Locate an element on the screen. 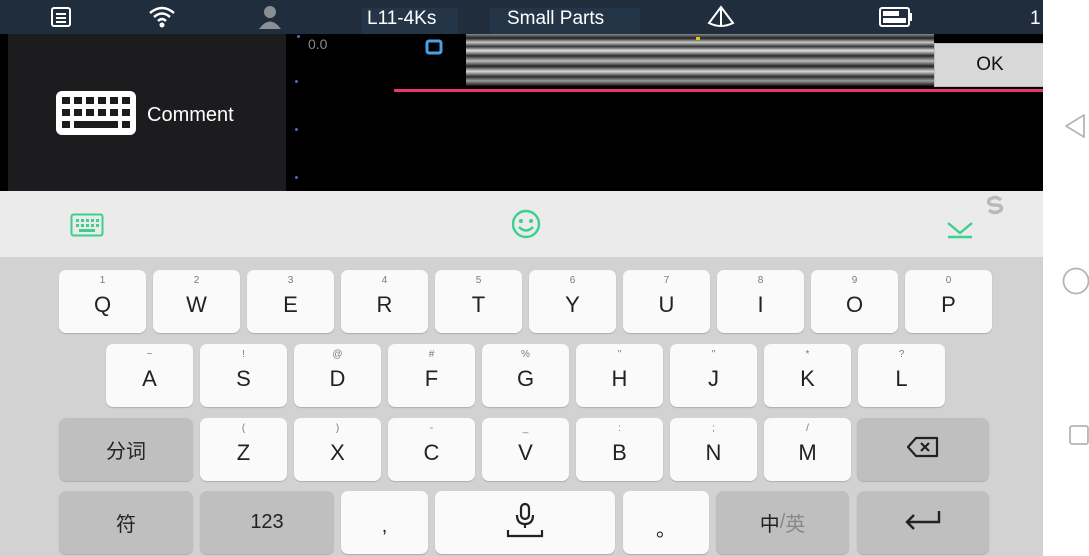  navigation-bar is located at coordinates (1066, 278).